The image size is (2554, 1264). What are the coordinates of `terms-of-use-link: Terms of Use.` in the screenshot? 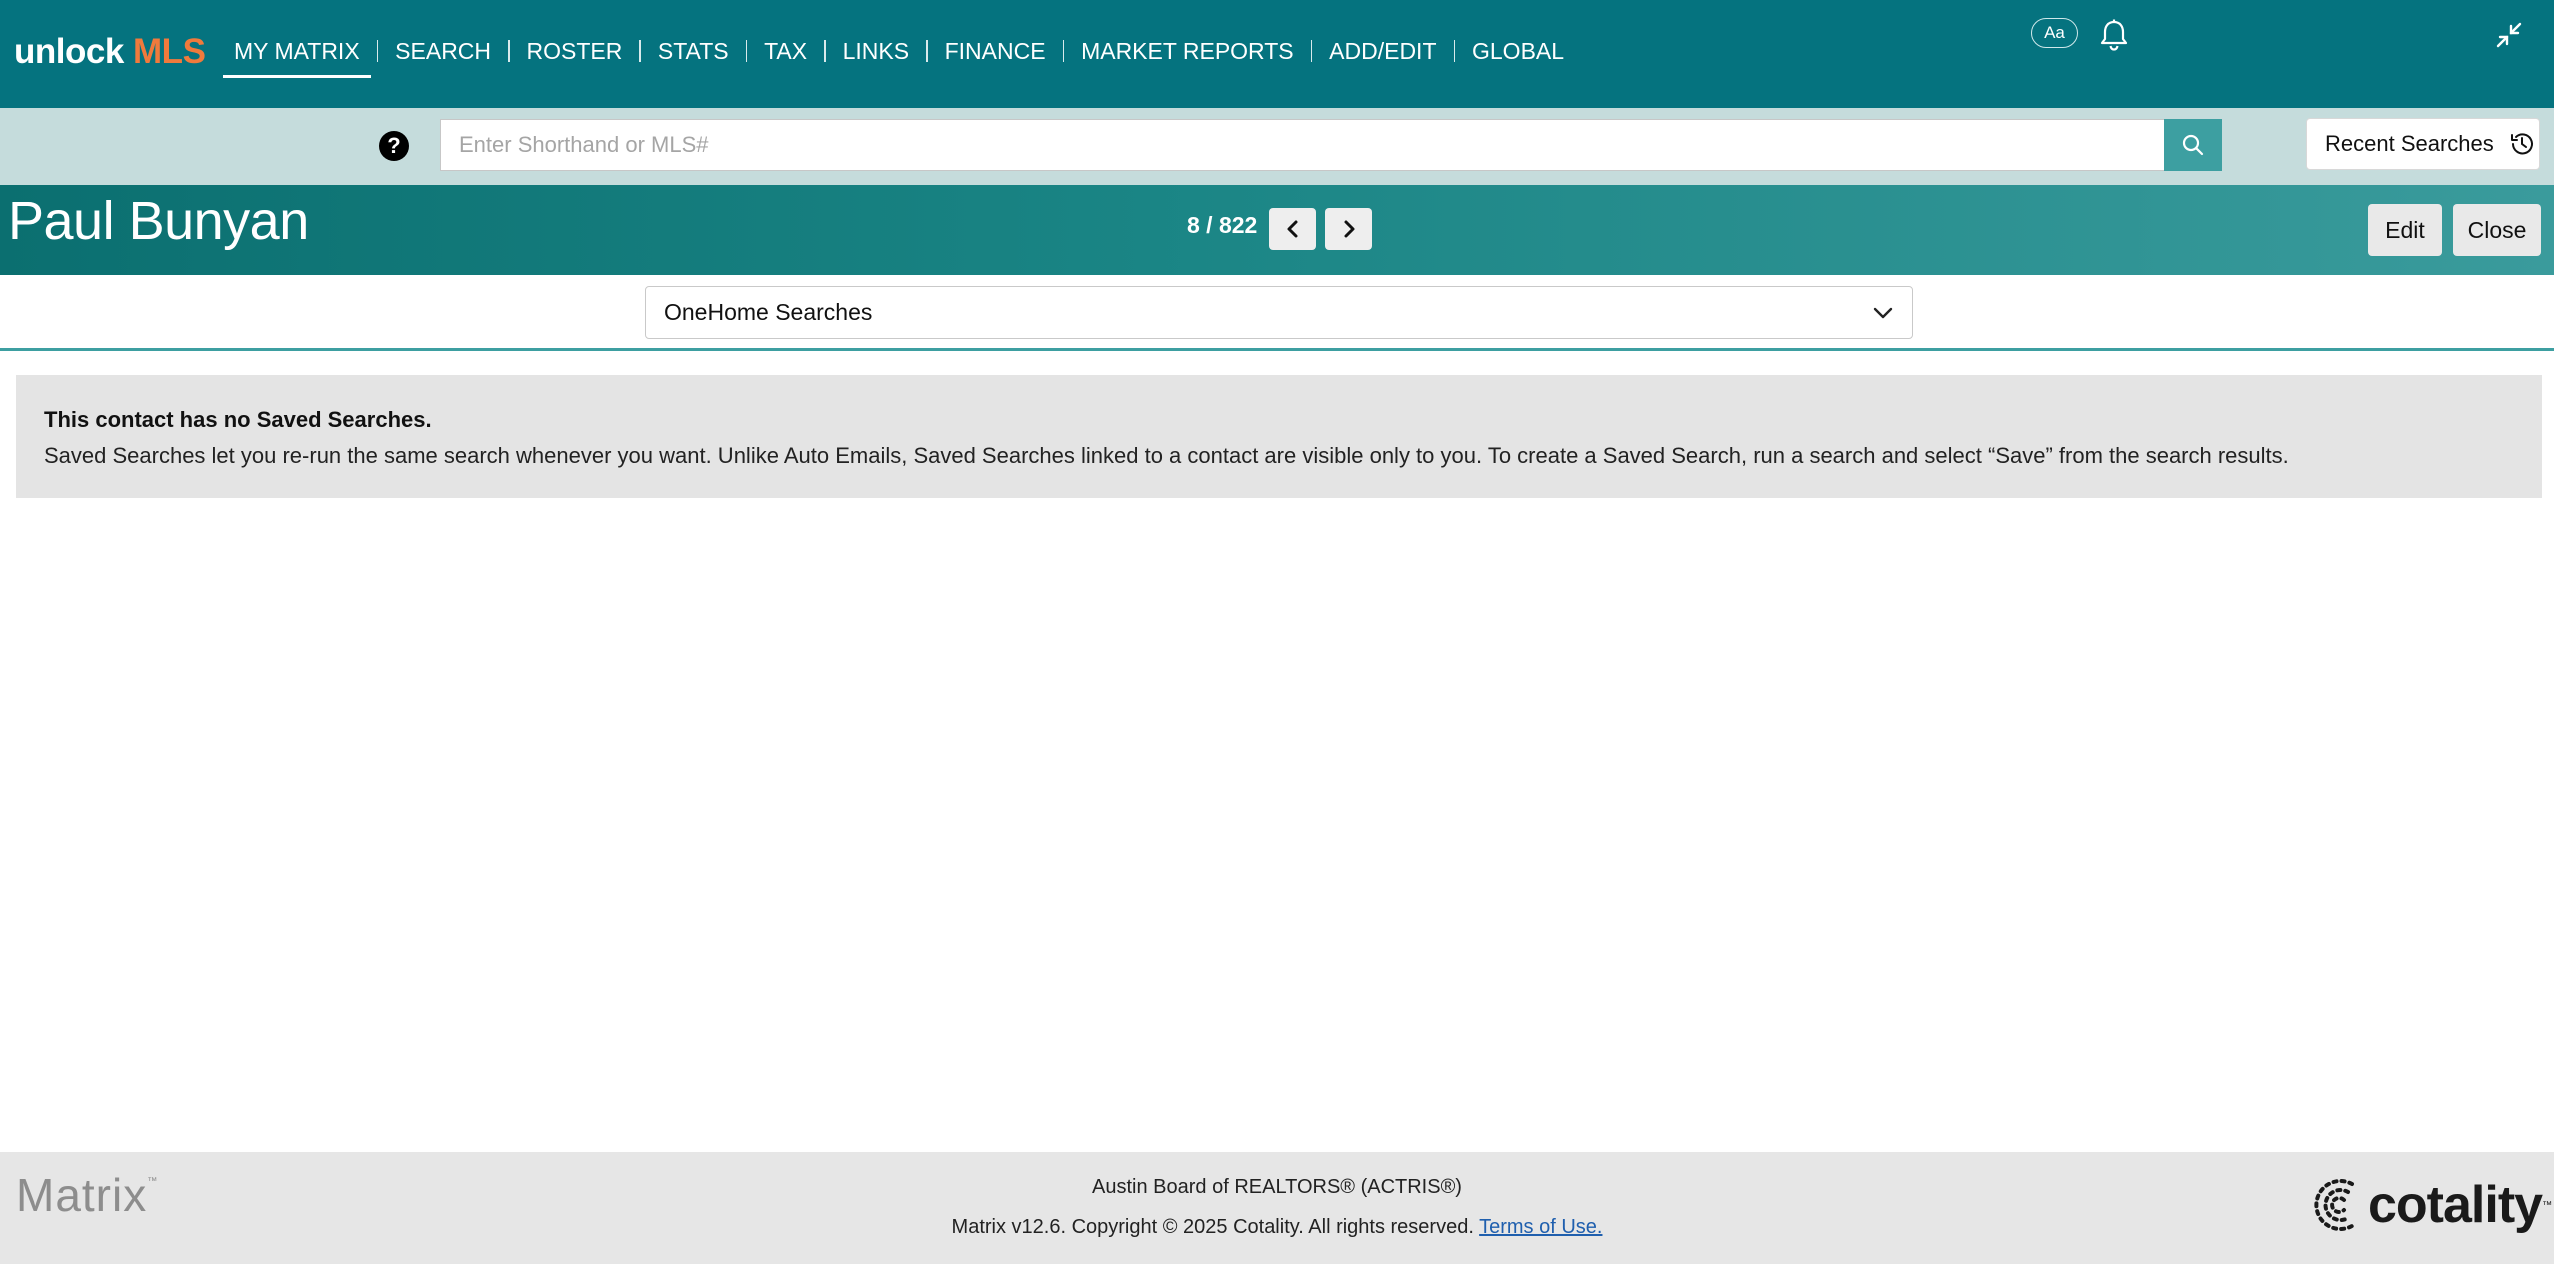 It's located at (1540, 1227).